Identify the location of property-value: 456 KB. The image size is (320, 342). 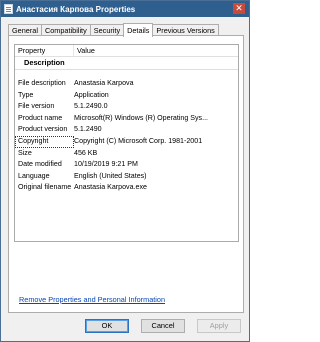
(86, 152).